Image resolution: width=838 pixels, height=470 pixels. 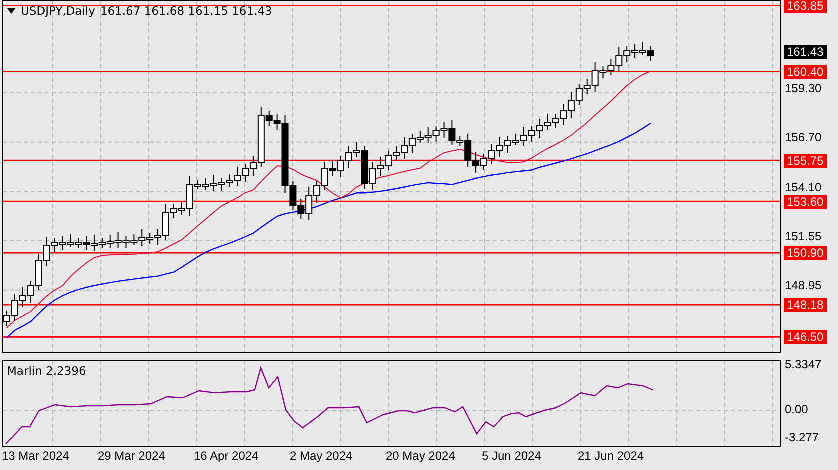 I want to click on date-label: 29 Mar 2024, so click(x=132, y=456).